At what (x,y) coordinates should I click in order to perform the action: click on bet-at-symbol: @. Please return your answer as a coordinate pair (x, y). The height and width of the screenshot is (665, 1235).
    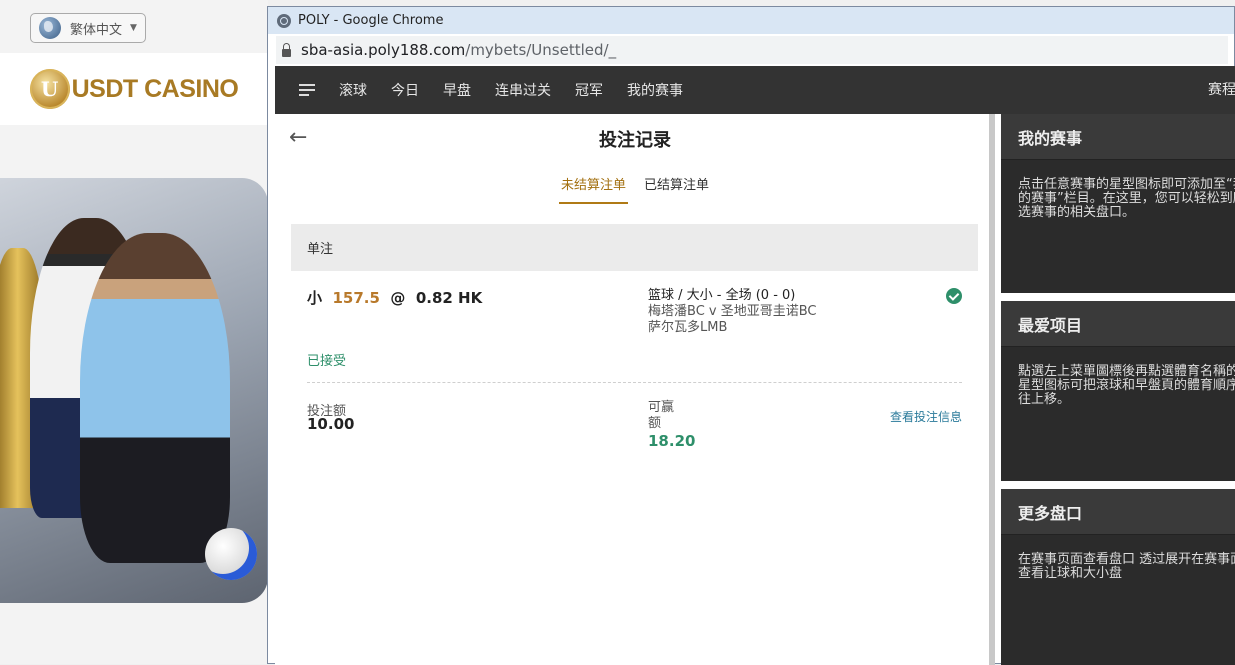
    Looking at the image, I should click on (398, 298).